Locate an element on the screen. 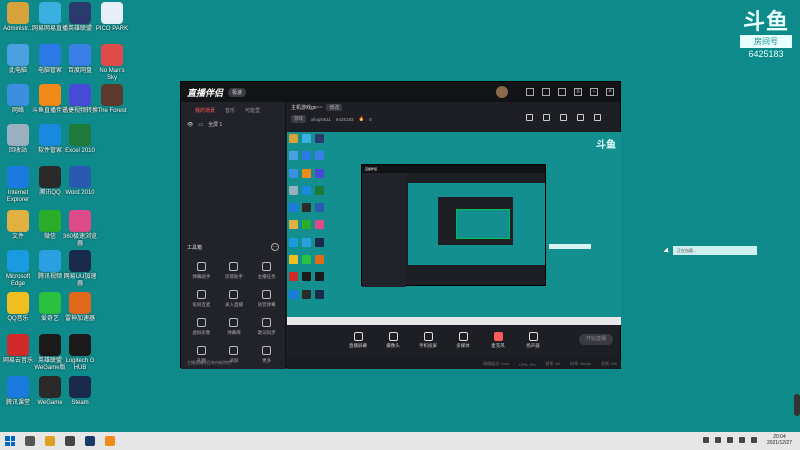 This screenshot has width=800, height=450. room-title: 主机游戏go~~ is located at coordinates (306, 107).